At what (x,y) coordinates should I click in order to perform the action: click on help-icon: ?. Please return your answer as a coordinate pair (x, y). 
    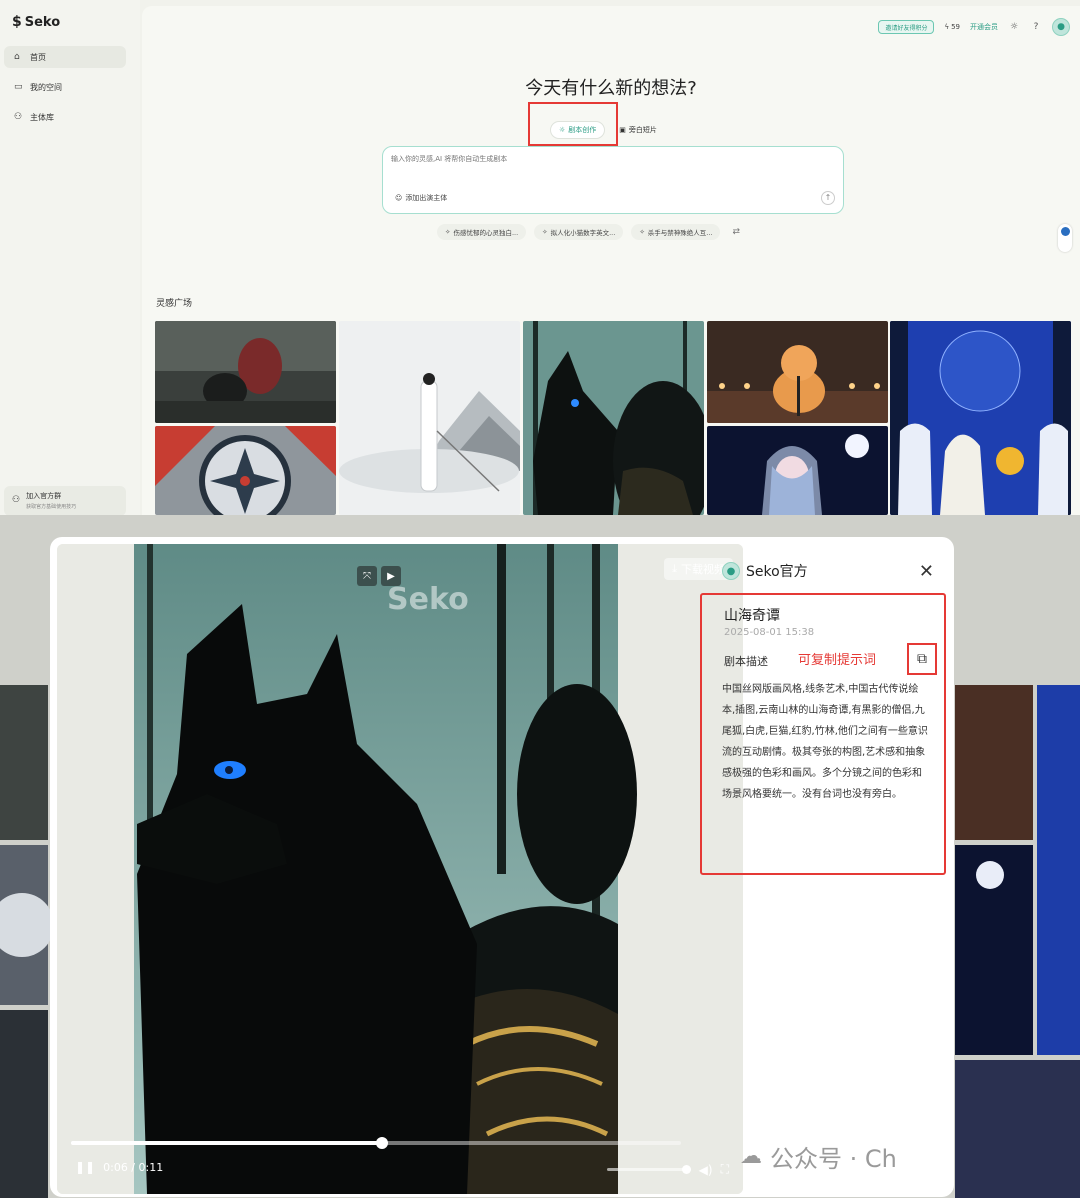
    Looking at the image, I should click on (1036, 27).